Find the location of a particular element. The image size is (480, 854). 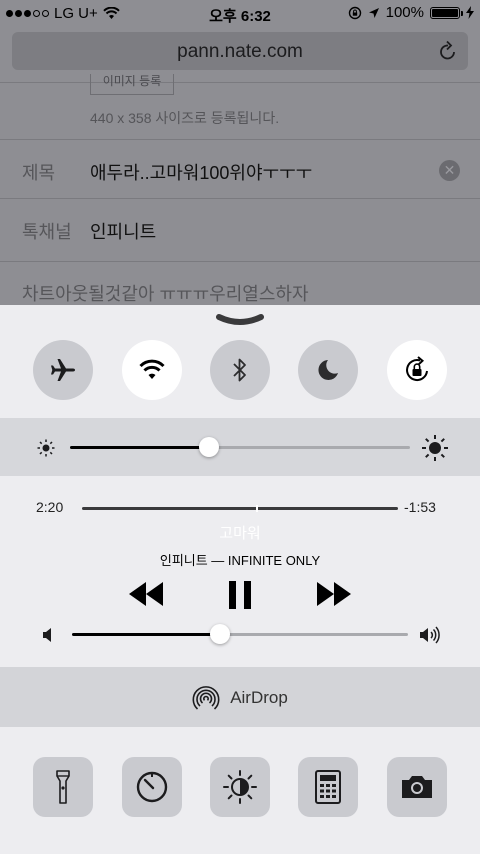

rotation-lock-toggle is located at coordinates (417, 370).